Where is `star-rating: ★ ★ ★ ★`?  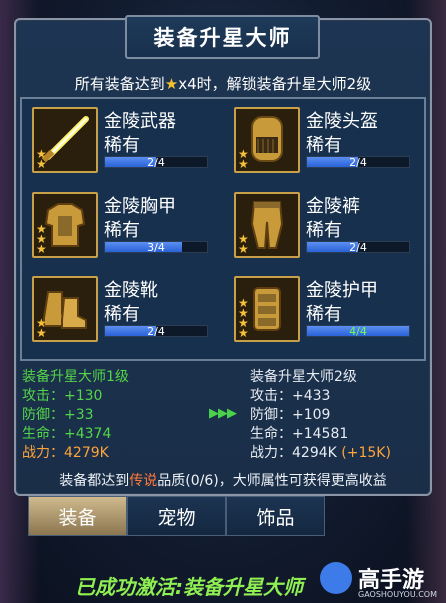 star-rating: ★ ★ ★ ★ is located at coordinates (243, 318).